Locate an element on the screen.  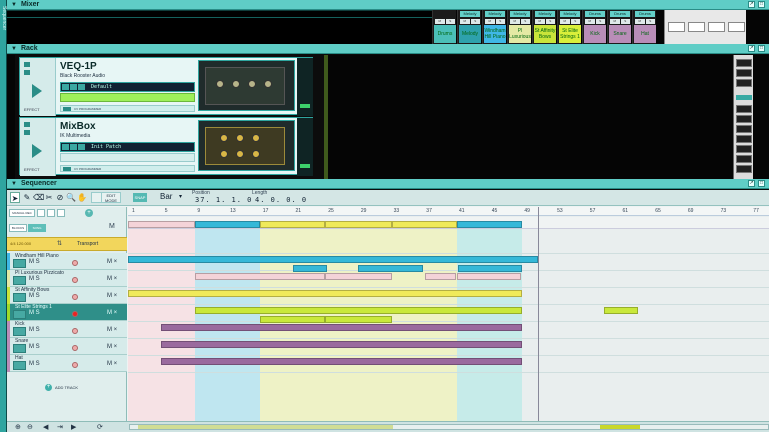
length-value: 4. 0. 0. 0 is located at coordinates (281, 200).